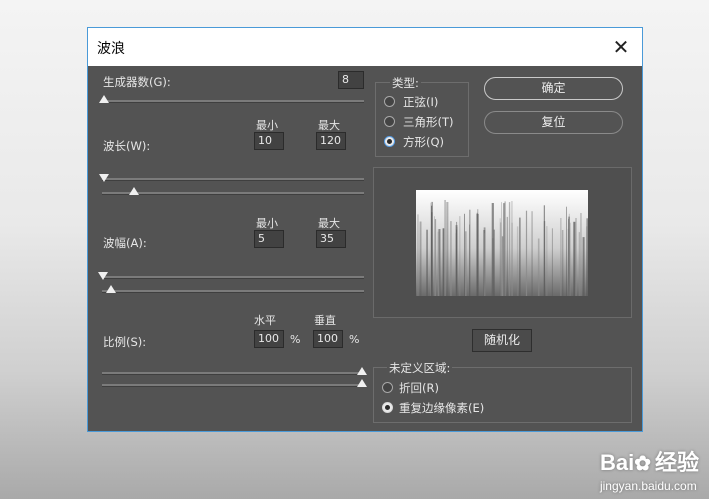  What do you see at coordinates (295, 339) in the screenshot?
I see `scale-horizontal-unit: %` at bounding box center [295, 339].